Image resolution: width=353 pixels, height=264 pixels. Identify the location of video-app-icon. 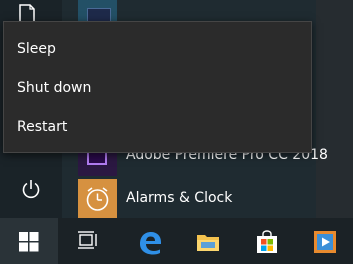
(325, 242).